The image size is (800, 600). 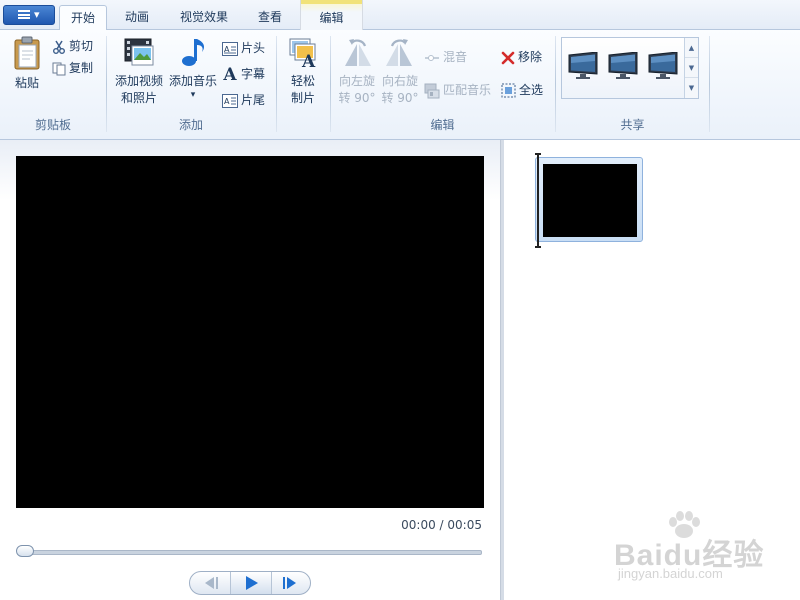 I want to click on film-photo-icon, so click(x=139, y=52).